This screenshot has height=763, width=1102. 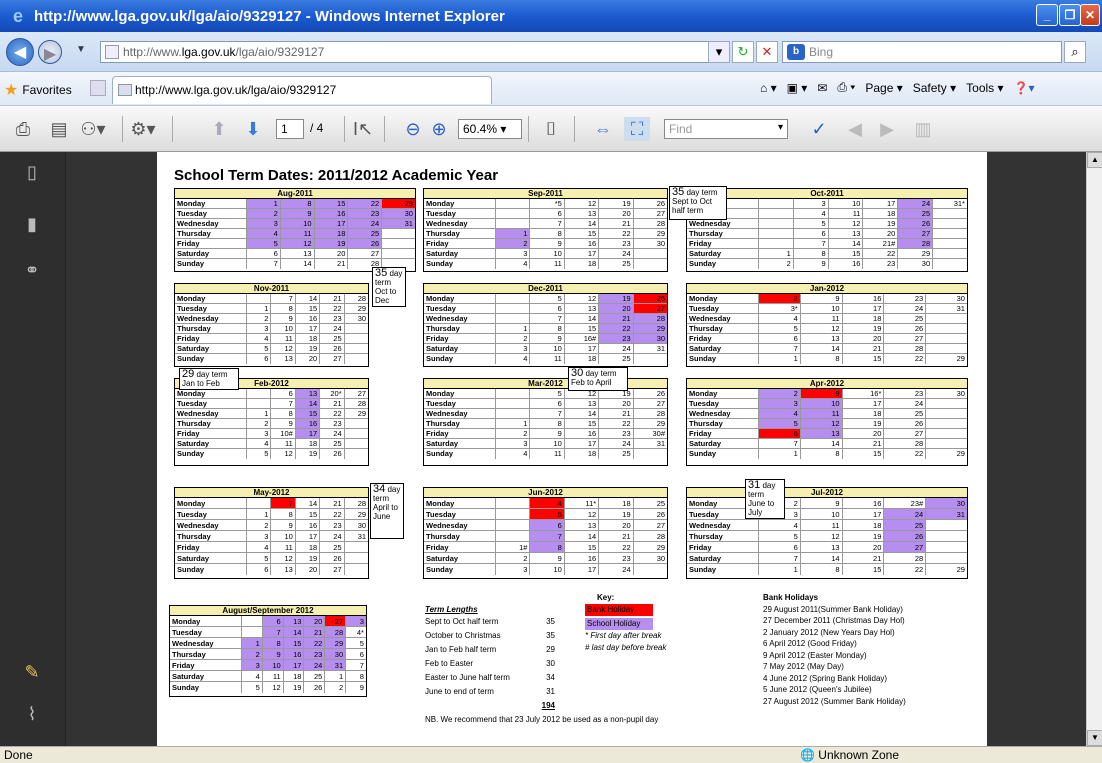 What do you see at coordinates (1047, 15) in the screenshot?
I see `minimize-button: _` at bounding box center [1047, 15].